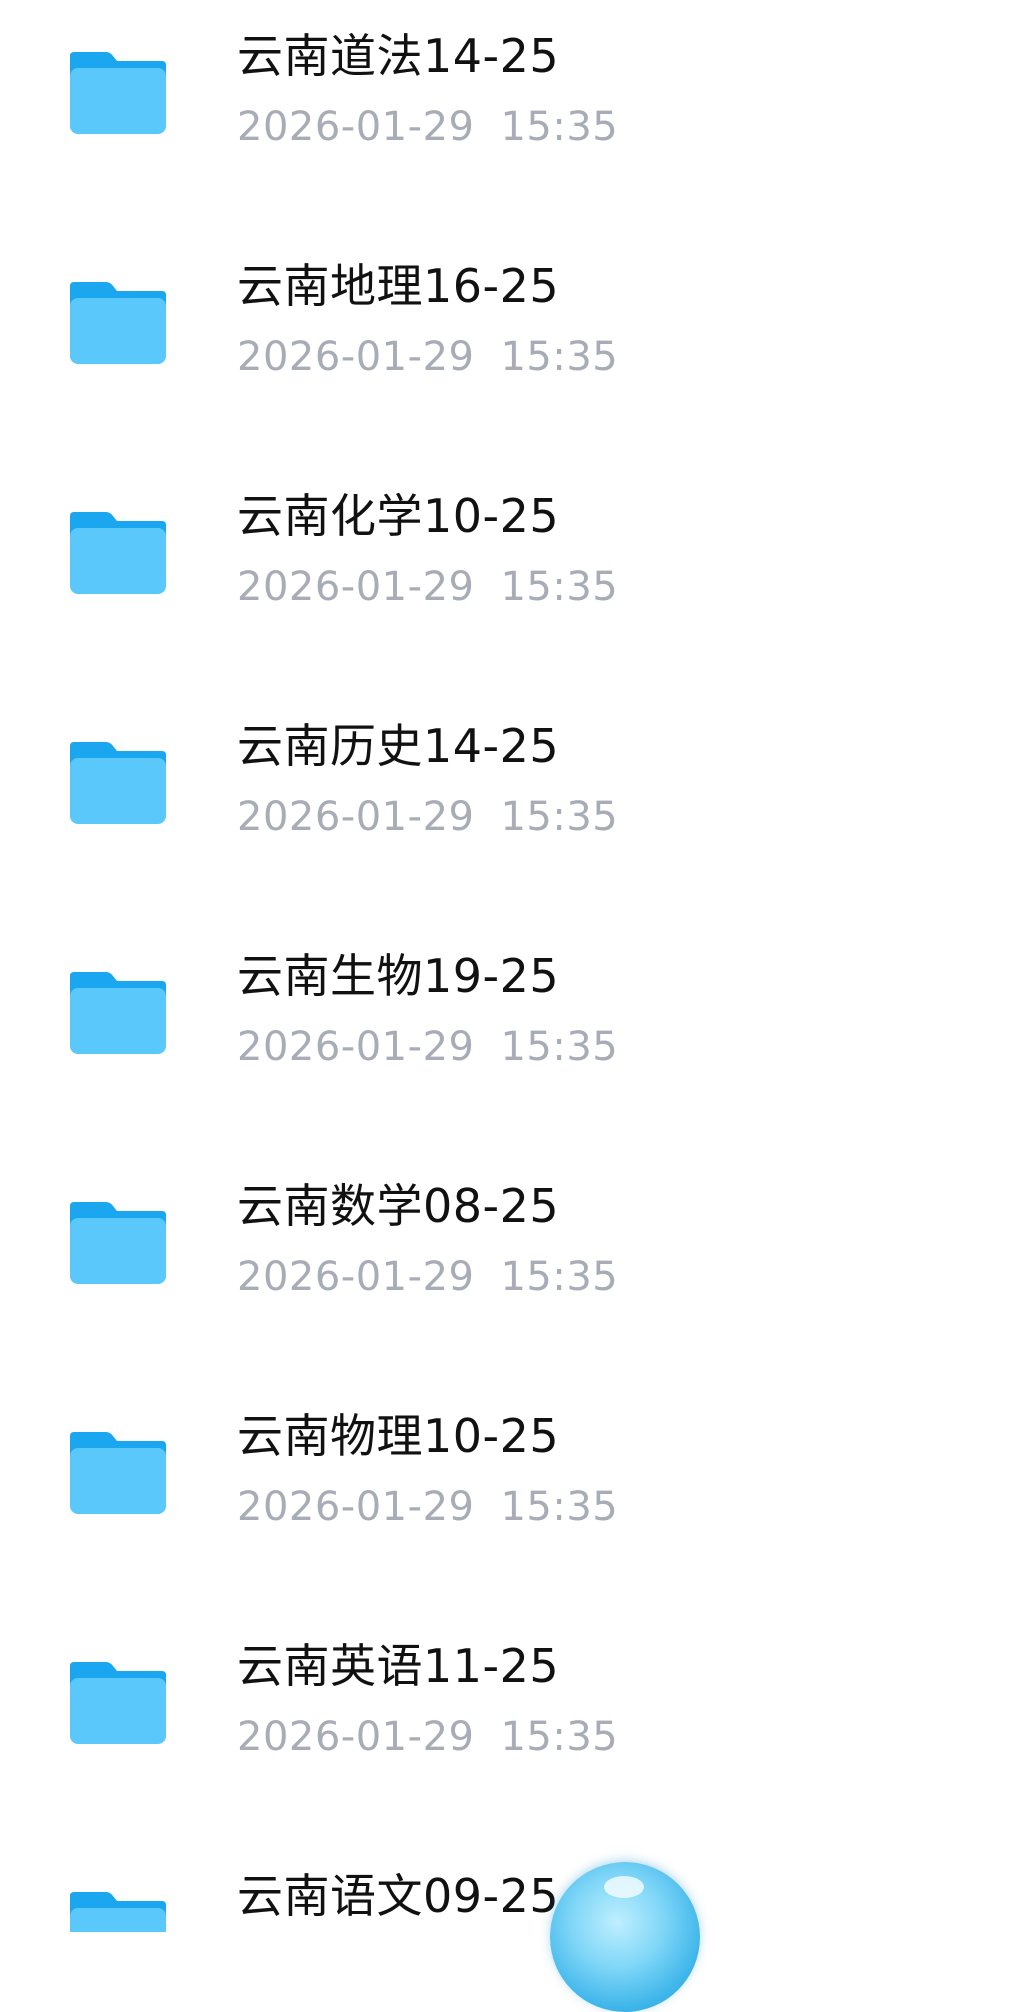 Image resolution: width=1028 pixels, height=2012 pixels. What do you see at coordinates (624, 1887) in the screenshot?
I see `ball-highlight` at bounding box center [624, 1887].